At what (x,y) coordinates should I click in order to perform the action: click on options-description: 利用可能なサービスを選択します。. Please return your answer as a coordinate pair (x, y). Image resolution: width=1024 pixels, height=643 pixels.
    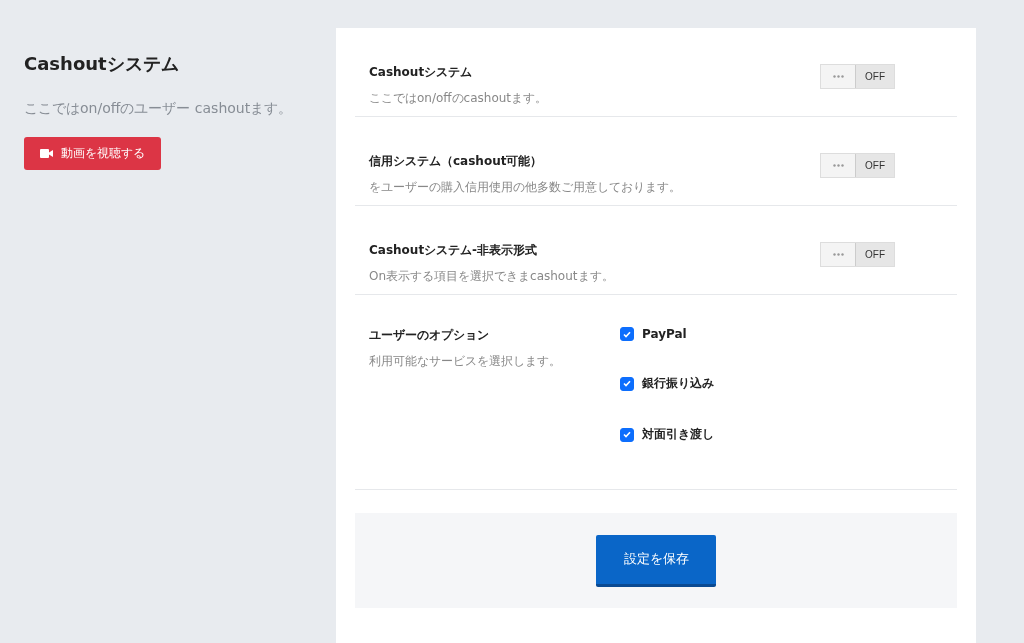
    Looking at the image, I should click on (465, 361).